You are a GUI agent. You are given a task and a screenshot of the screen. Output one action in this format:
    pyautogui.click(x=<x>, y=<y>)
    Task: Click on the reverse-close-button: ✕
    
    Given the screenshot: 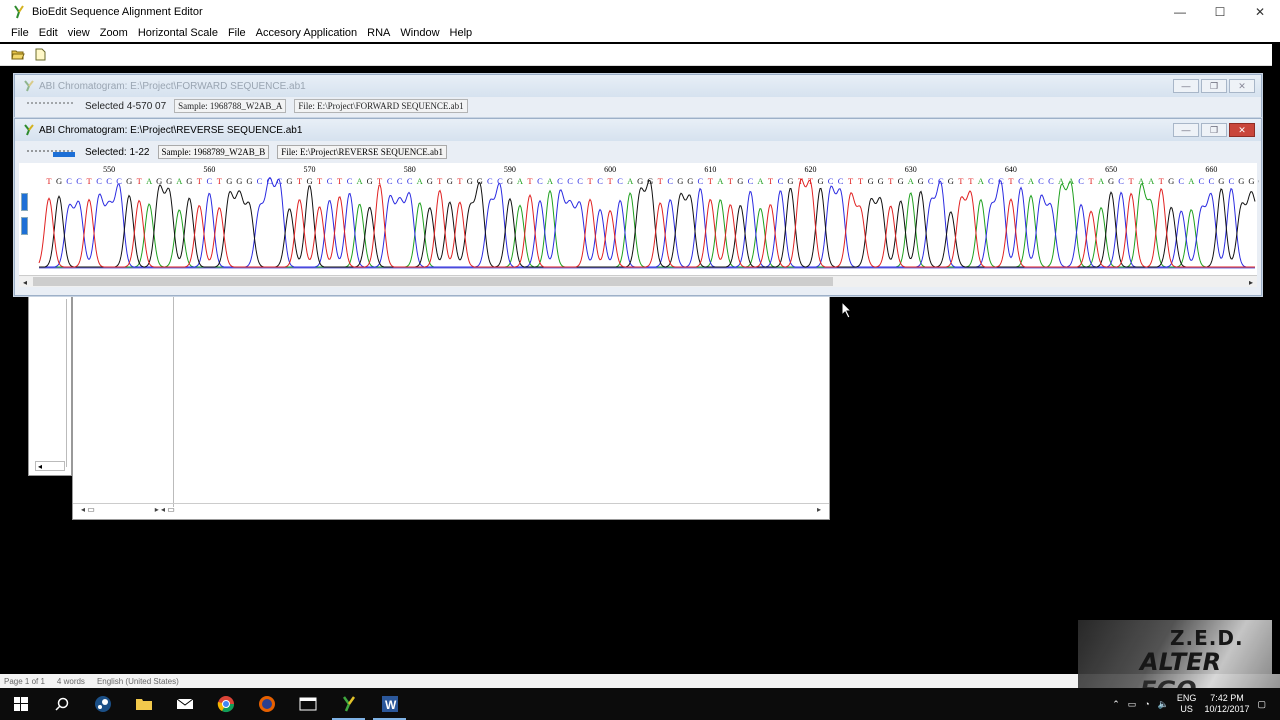 What is the action you would take?
    pyautogui.click(x=1242, y=130)
    